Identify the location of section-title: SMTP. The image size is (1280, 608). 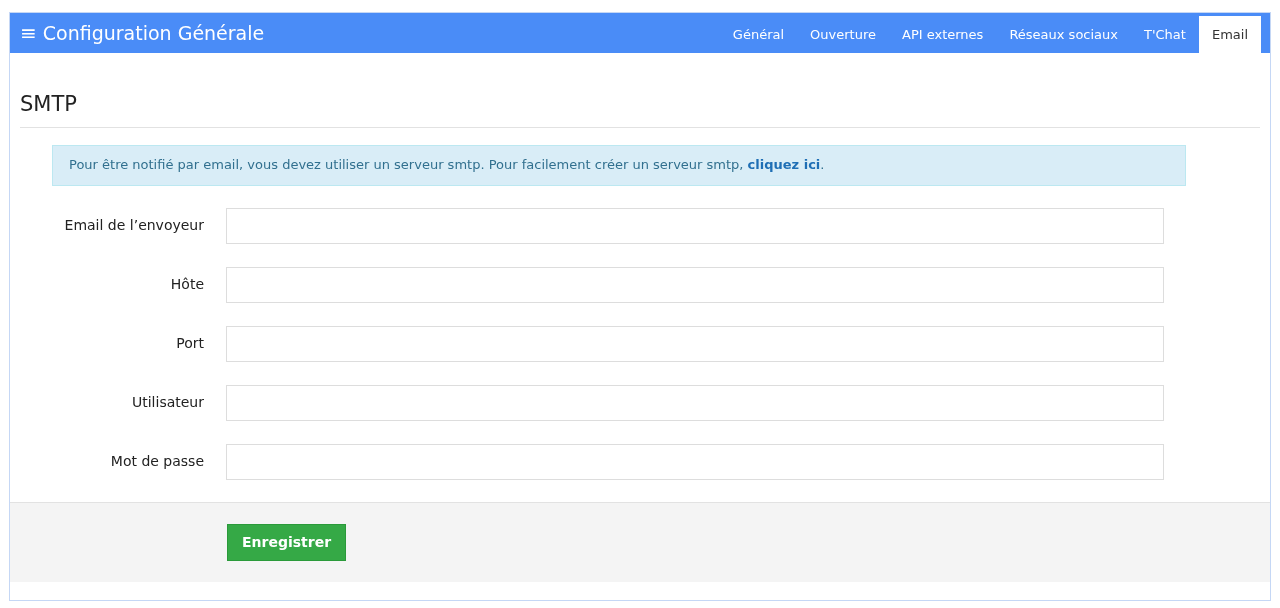
(640, 108).